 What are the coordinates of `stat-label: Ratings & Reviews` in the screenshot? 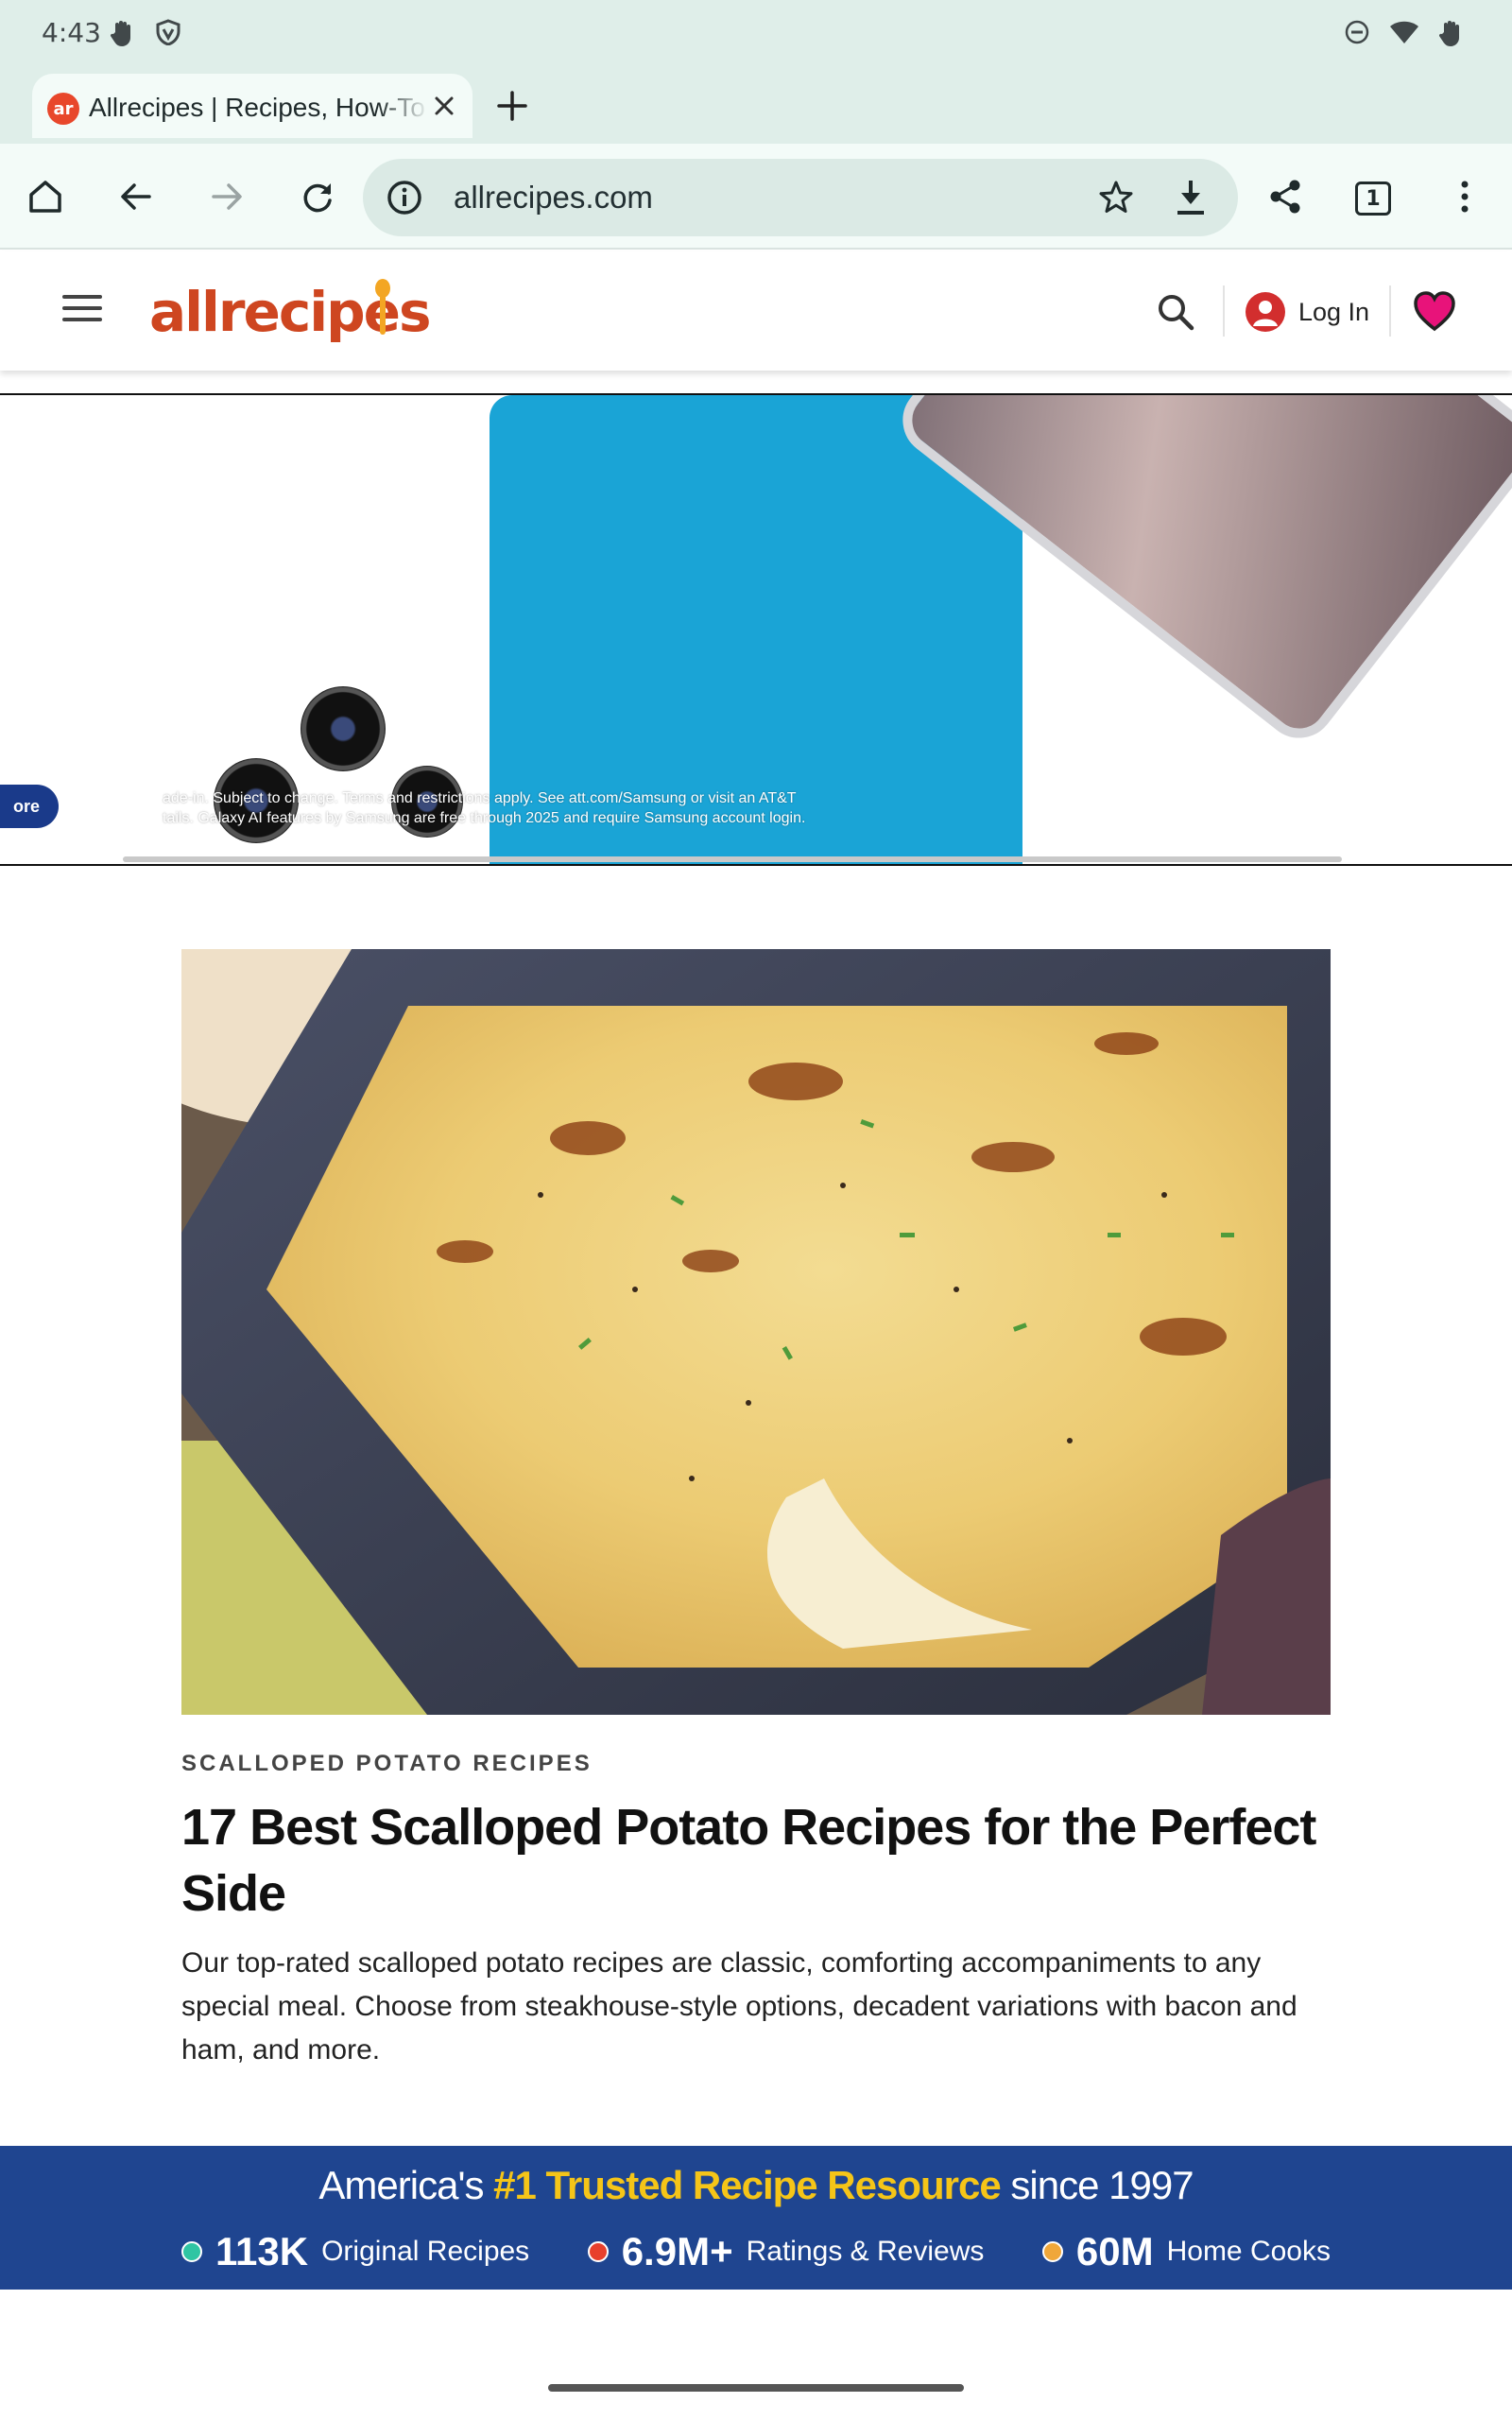 It's located at (865, 2252).